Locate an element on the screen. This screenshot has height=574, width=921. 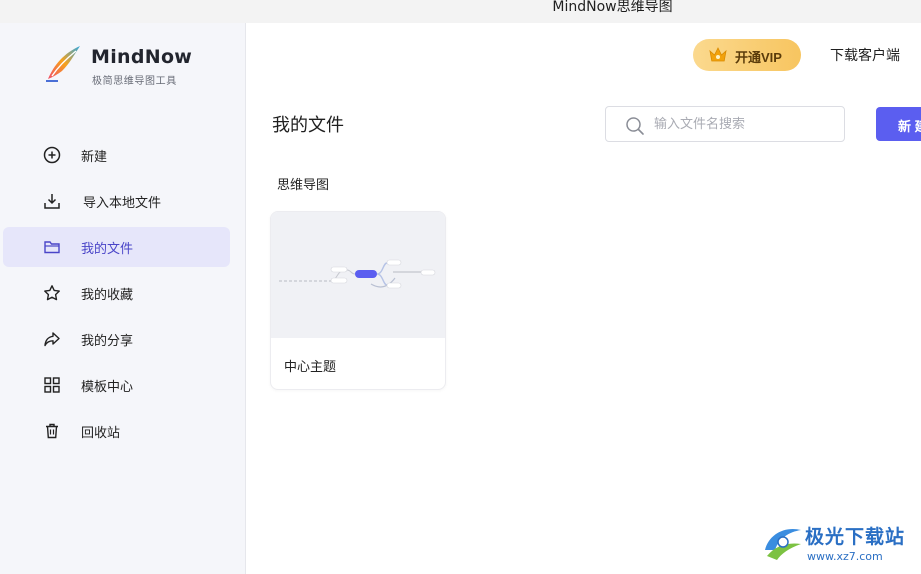
vip-button: 开通VIP is located at coordinates (747, 55).